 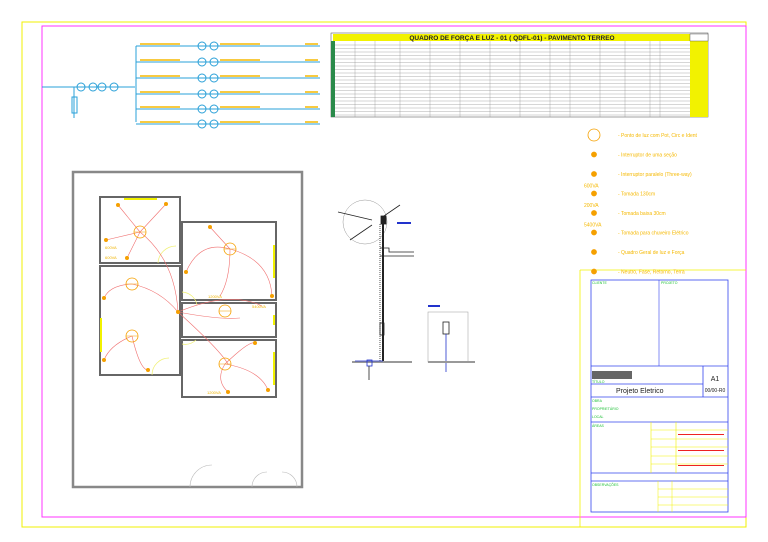 I want to click on legend-power: 5400VA, so click(x=593, y=226).